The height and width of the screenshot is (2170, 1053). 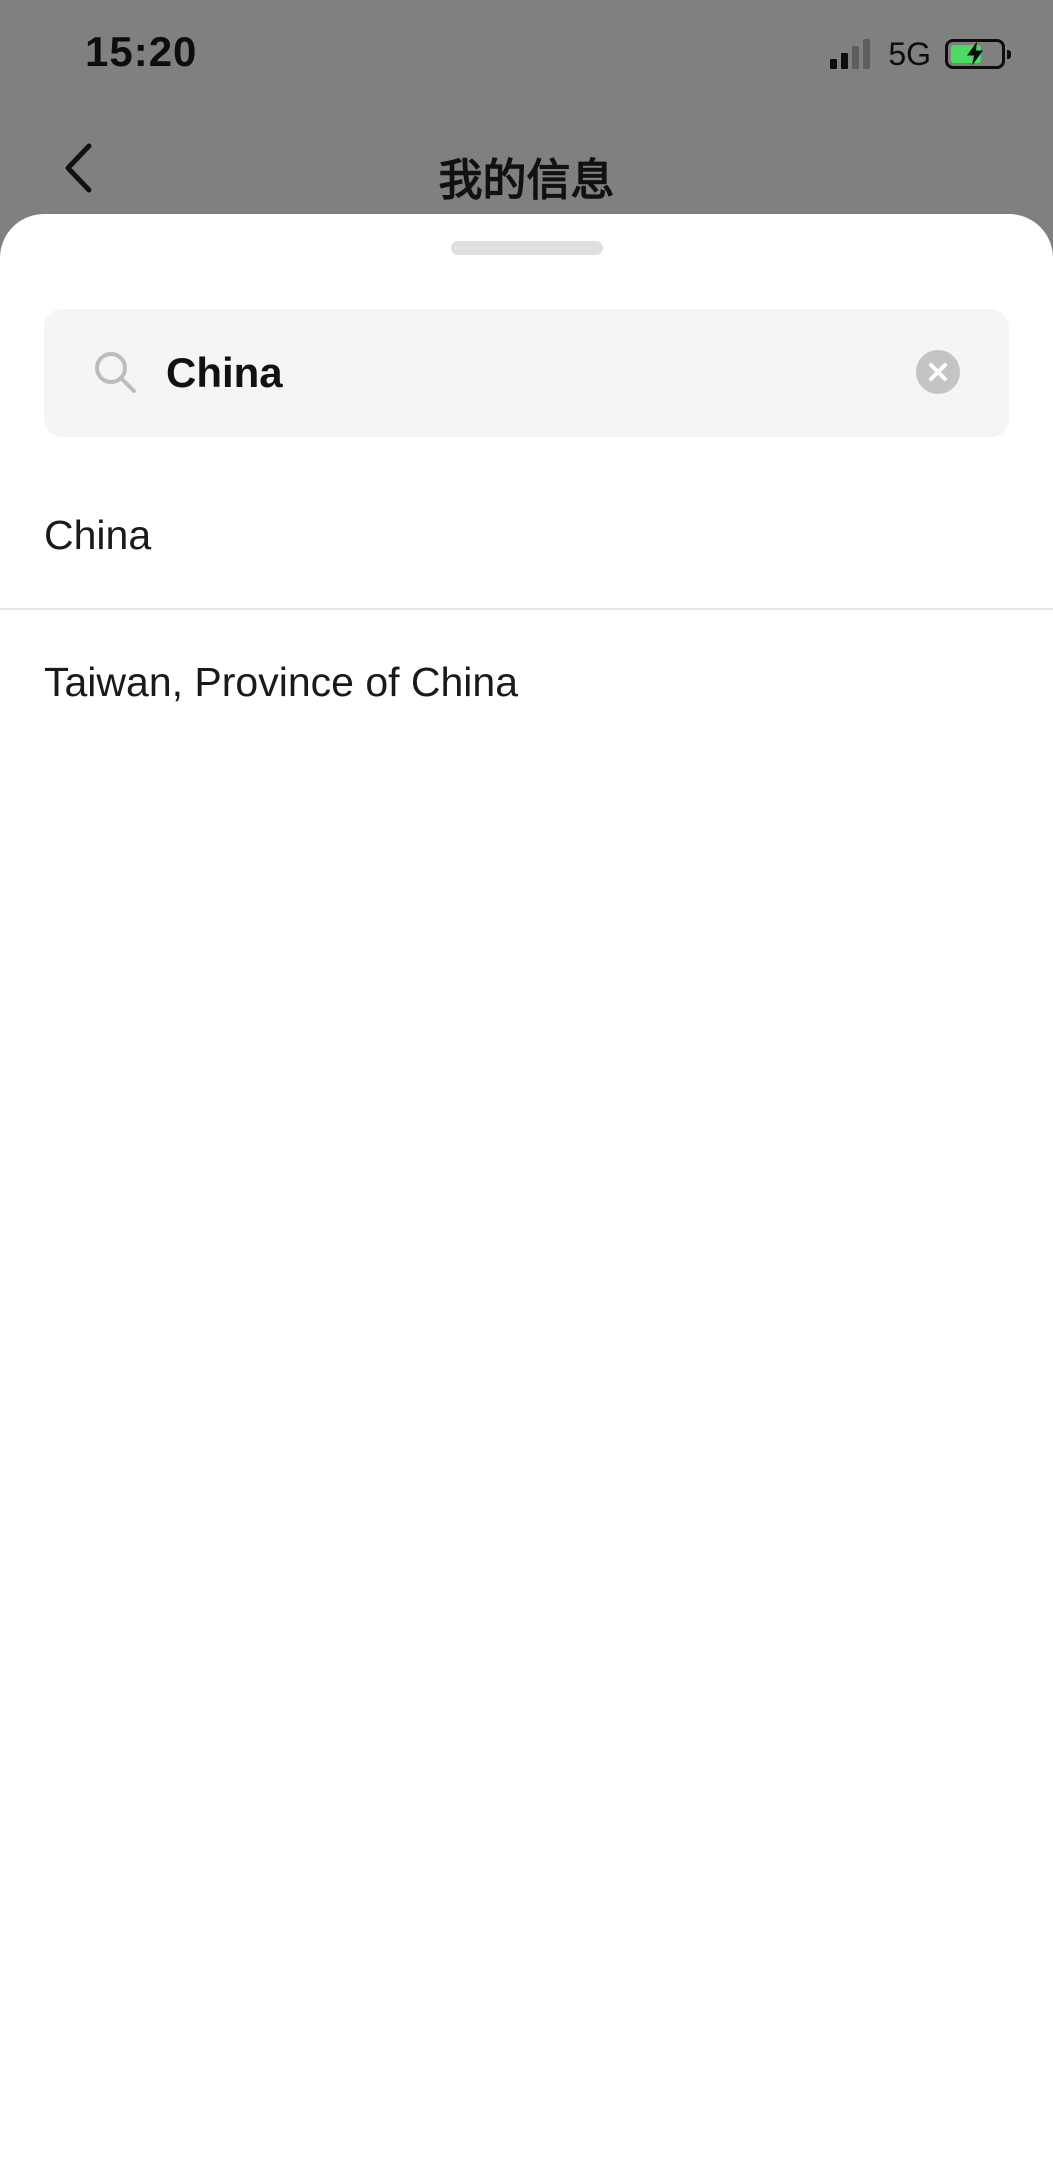 I want to click on search-results-list: China Taiwan, Province of China, so click(x=526, y=608).